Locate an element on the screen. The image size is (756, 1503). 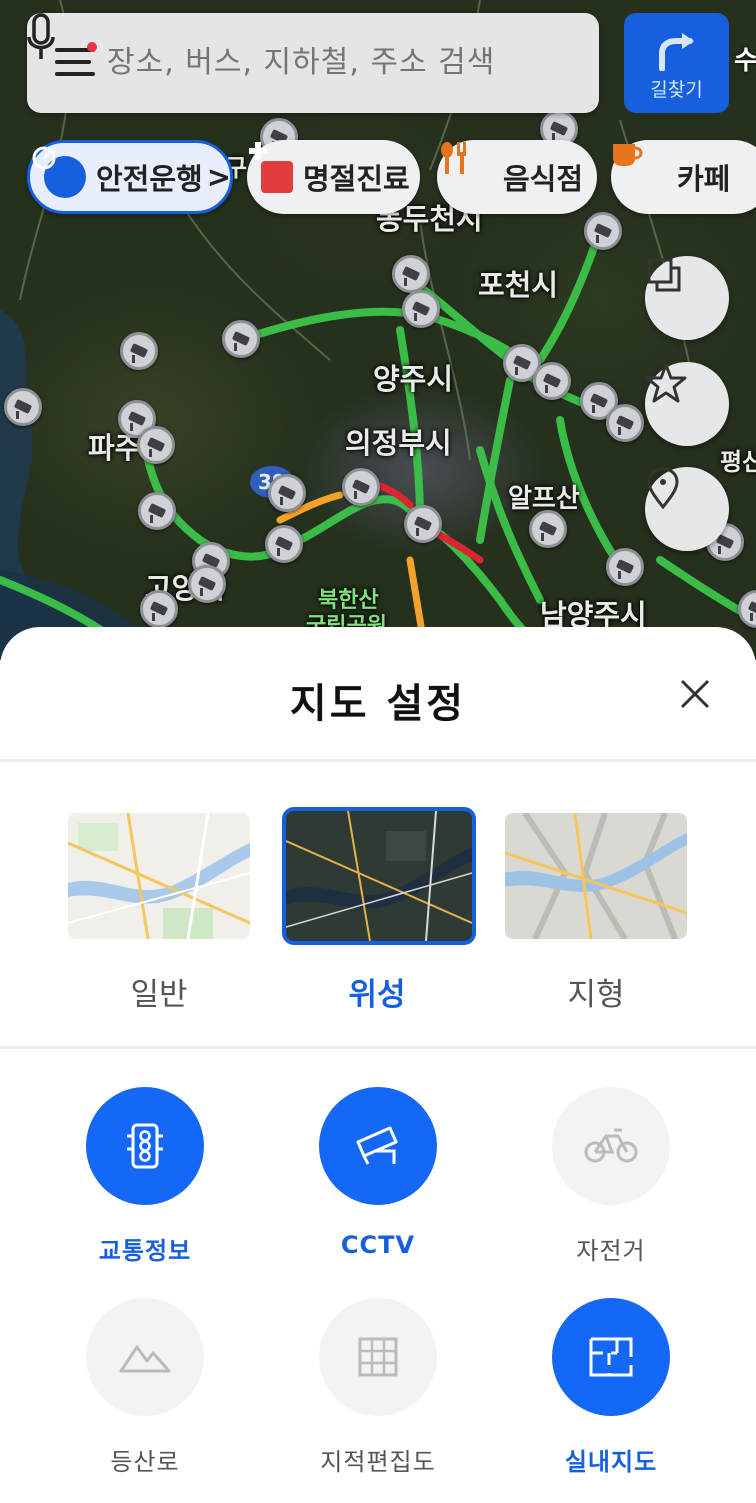
map-type-label: 위성 is located at coordinates (377, 995).